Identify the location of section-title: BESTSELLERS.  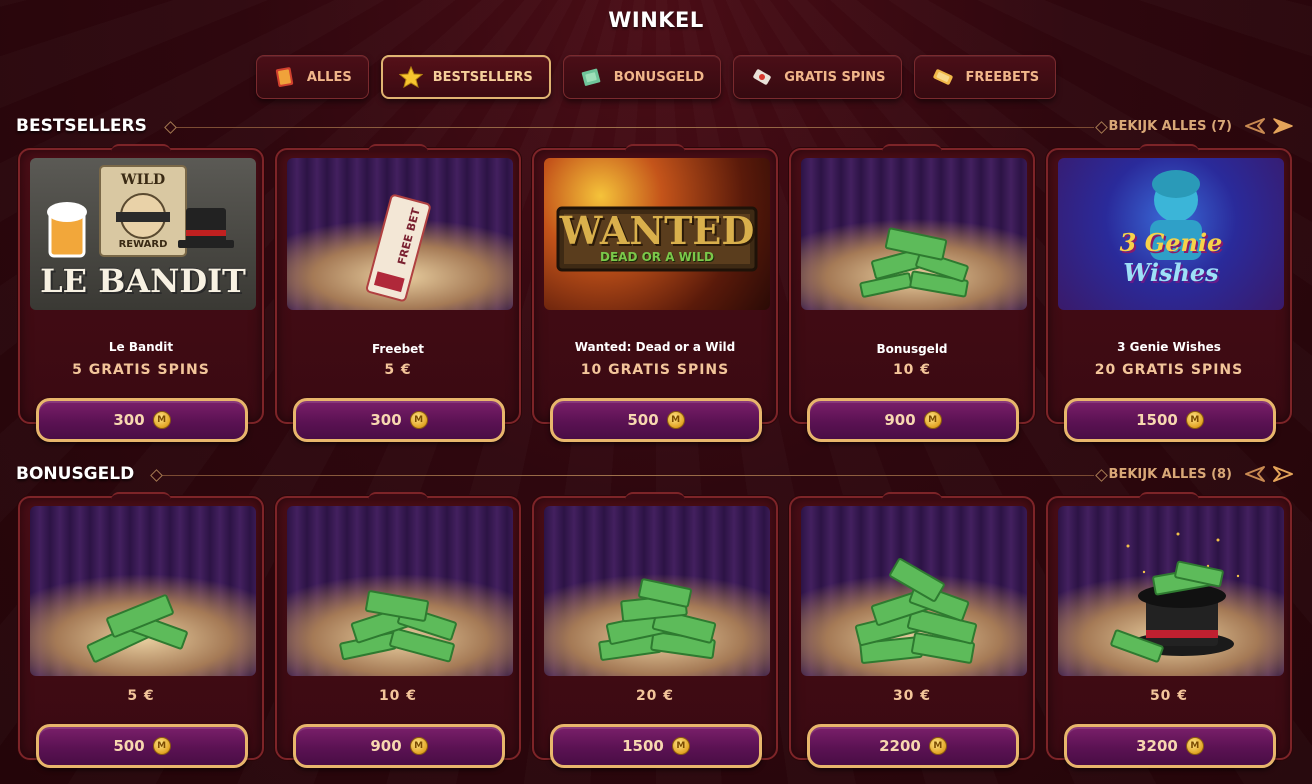
(81, 126).